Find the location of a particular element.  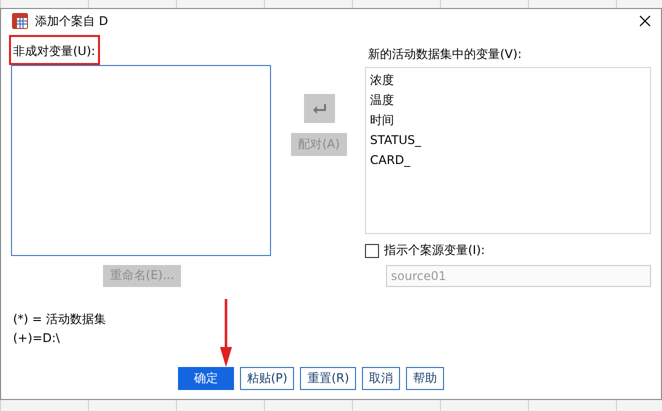

list-label: 新的活动数据集中的变量(V): is located at coordinates (445, 54).